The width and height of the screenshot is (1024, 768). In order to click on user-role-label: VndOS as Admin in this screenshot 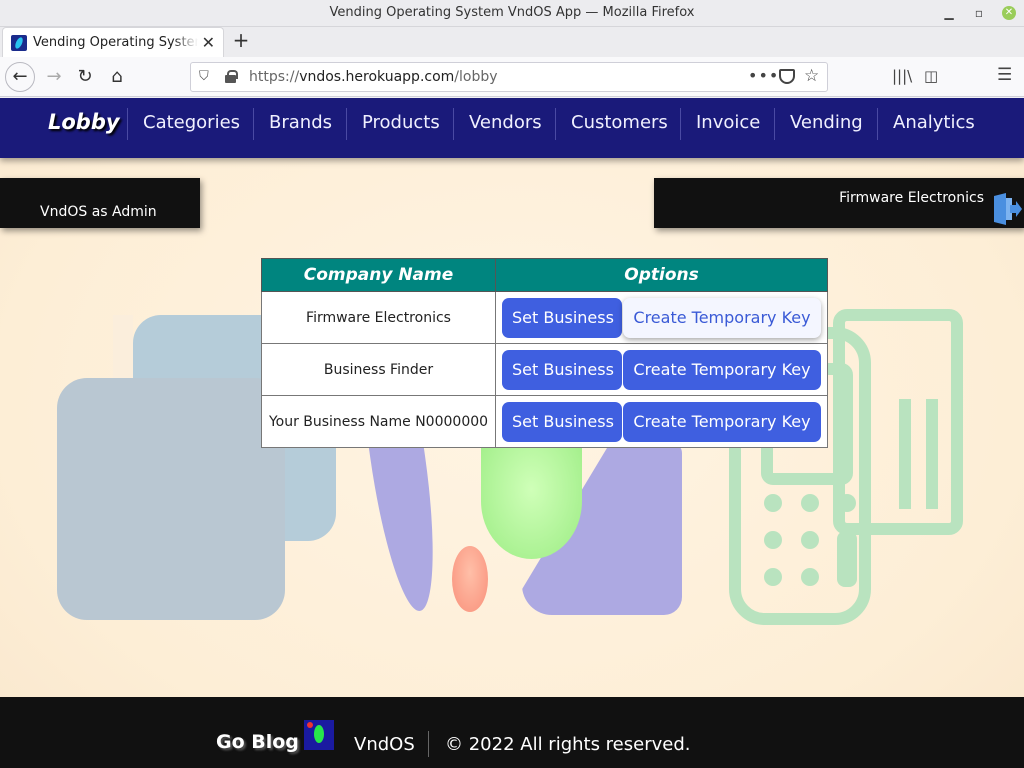, I will do `click(98, 212)`.